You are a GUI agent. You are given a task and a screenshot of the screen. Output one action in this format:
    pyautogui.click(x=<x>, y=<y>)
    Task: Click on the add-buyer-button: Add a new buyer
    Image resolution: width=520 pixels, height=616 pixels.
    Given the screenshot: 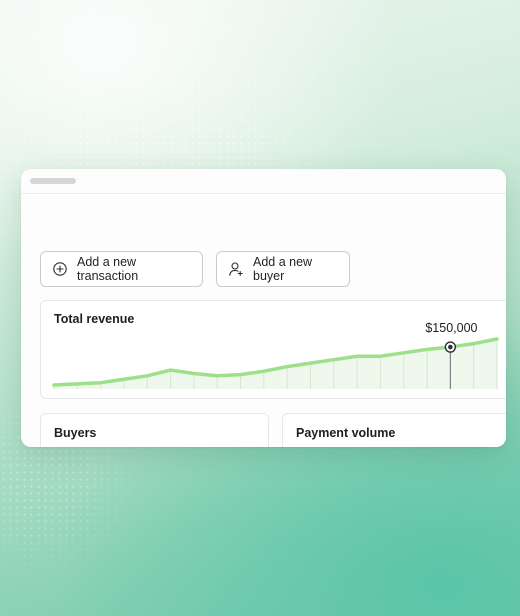 What is the action you would take?
    pyautogui.click(x=283, y=269)
    